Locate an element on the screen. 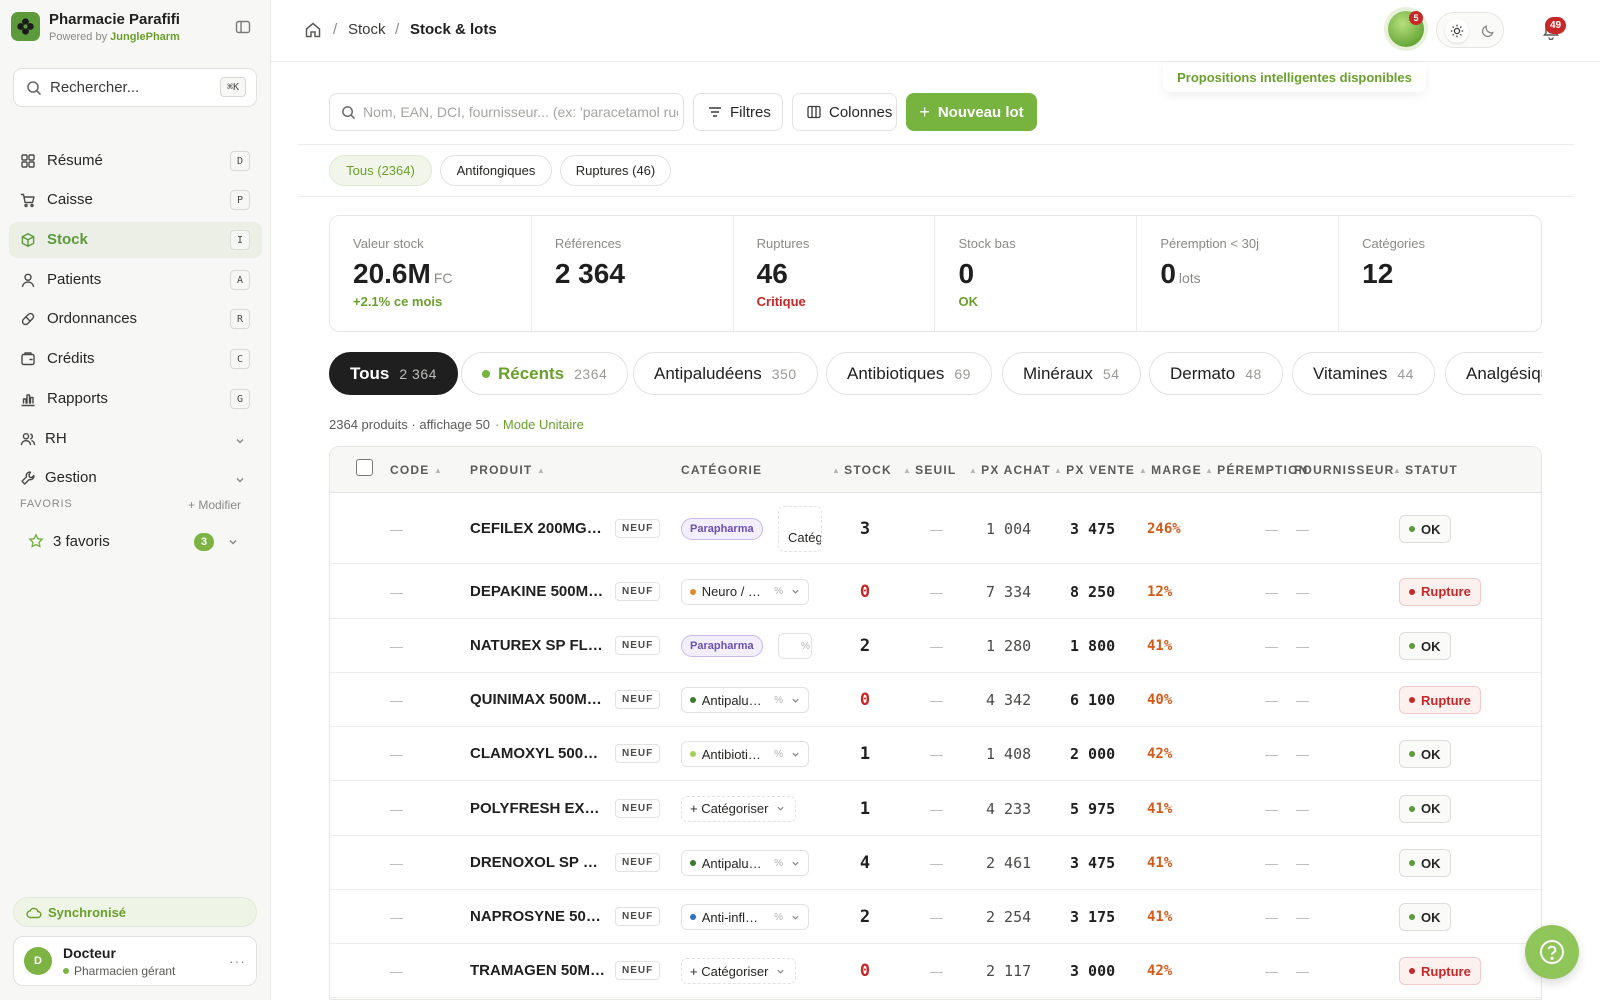 The height and width of the screenshot is (1000, 1600). sidebar-toggle-icon is located at coordinates (243, 27).